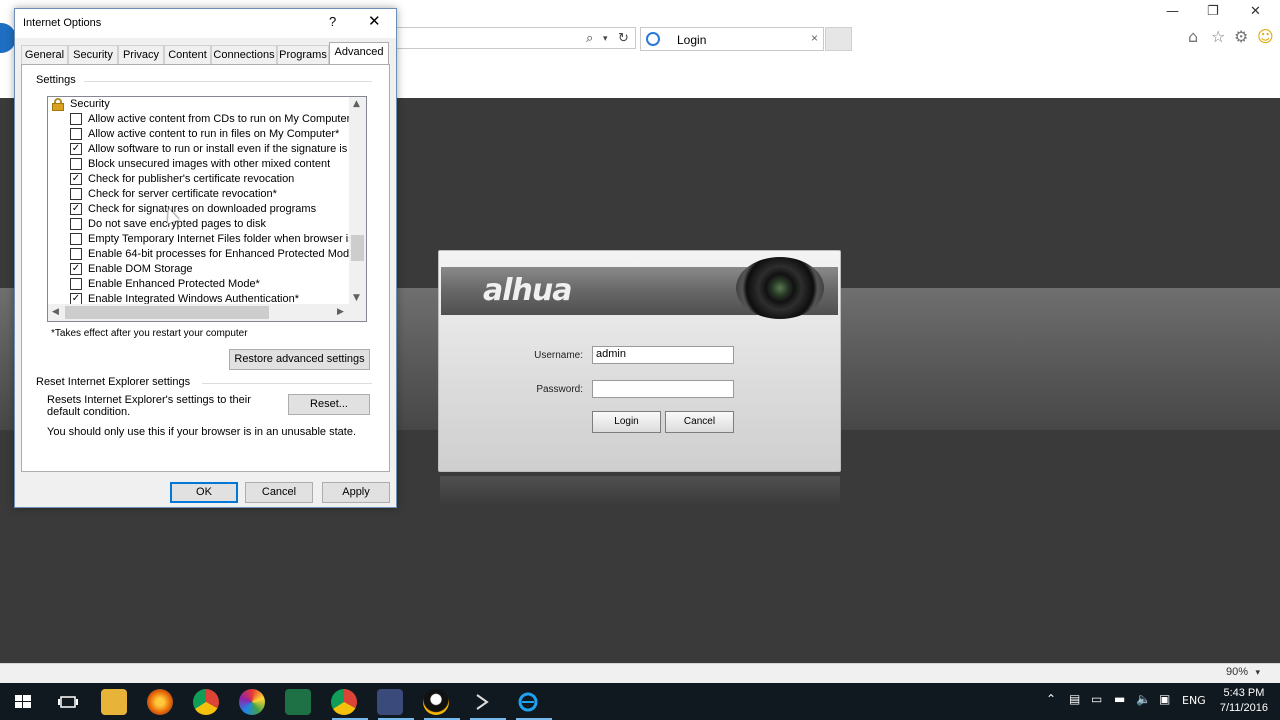 This screenshot has width=1280, height=720. I want to click on action-center-icon: ▣, so click(1164, 699).